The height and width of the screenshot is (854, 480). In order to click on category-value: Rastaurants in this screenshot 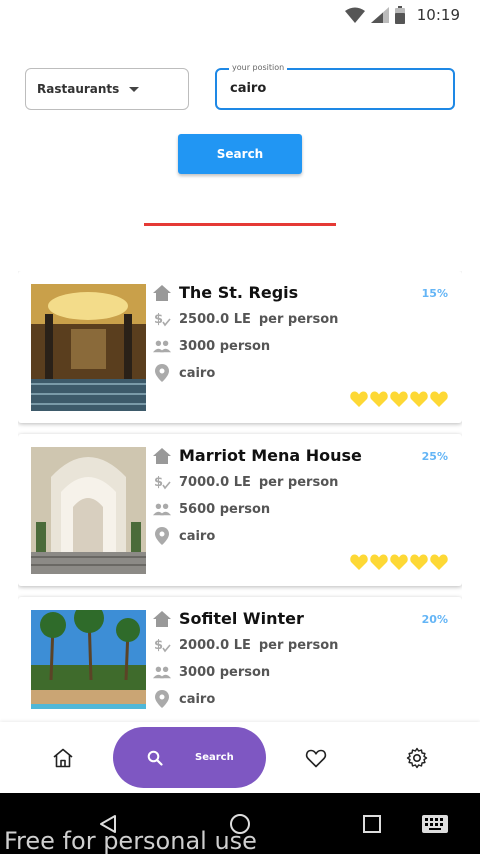, I will do `click(78, 89)`.